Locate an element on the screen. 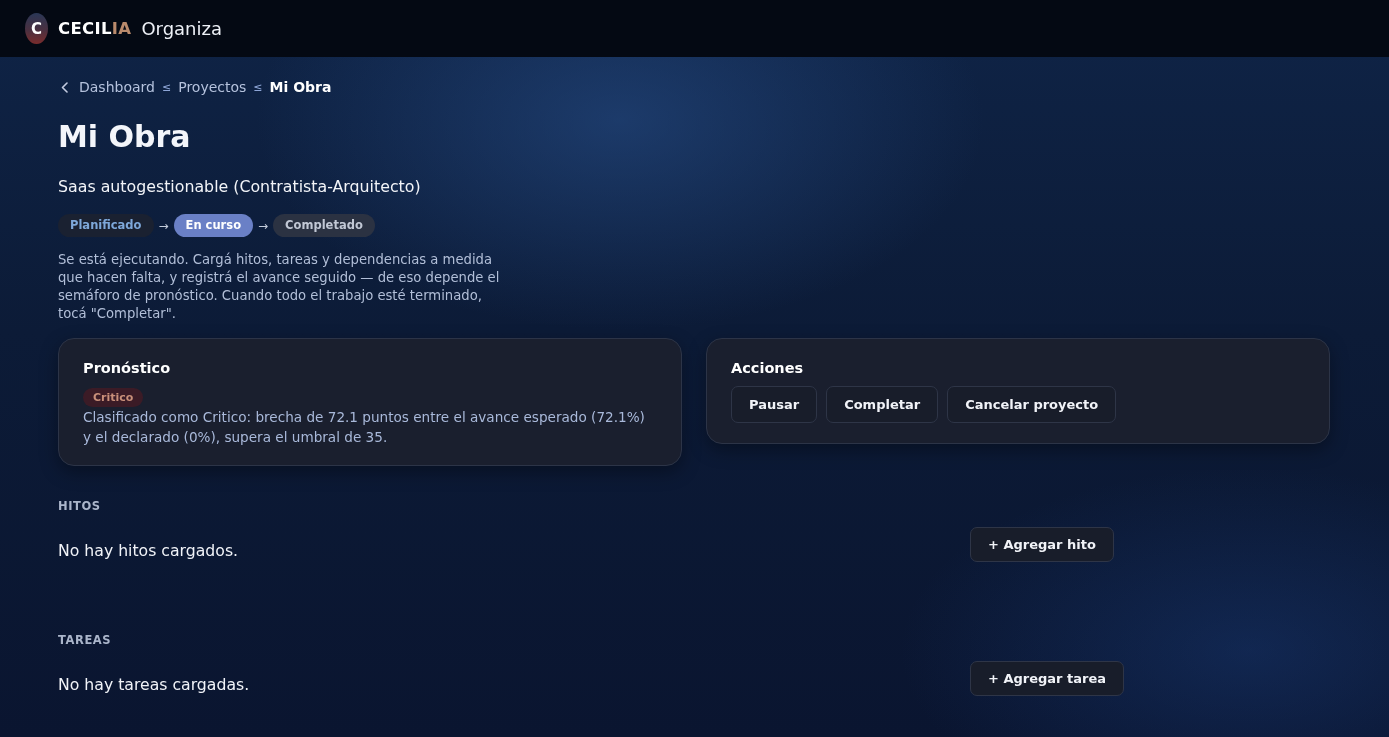 Image resolution: width=1389 pixels, height=737 pixels. action-button: Completar is located at coordinates (882, 404).